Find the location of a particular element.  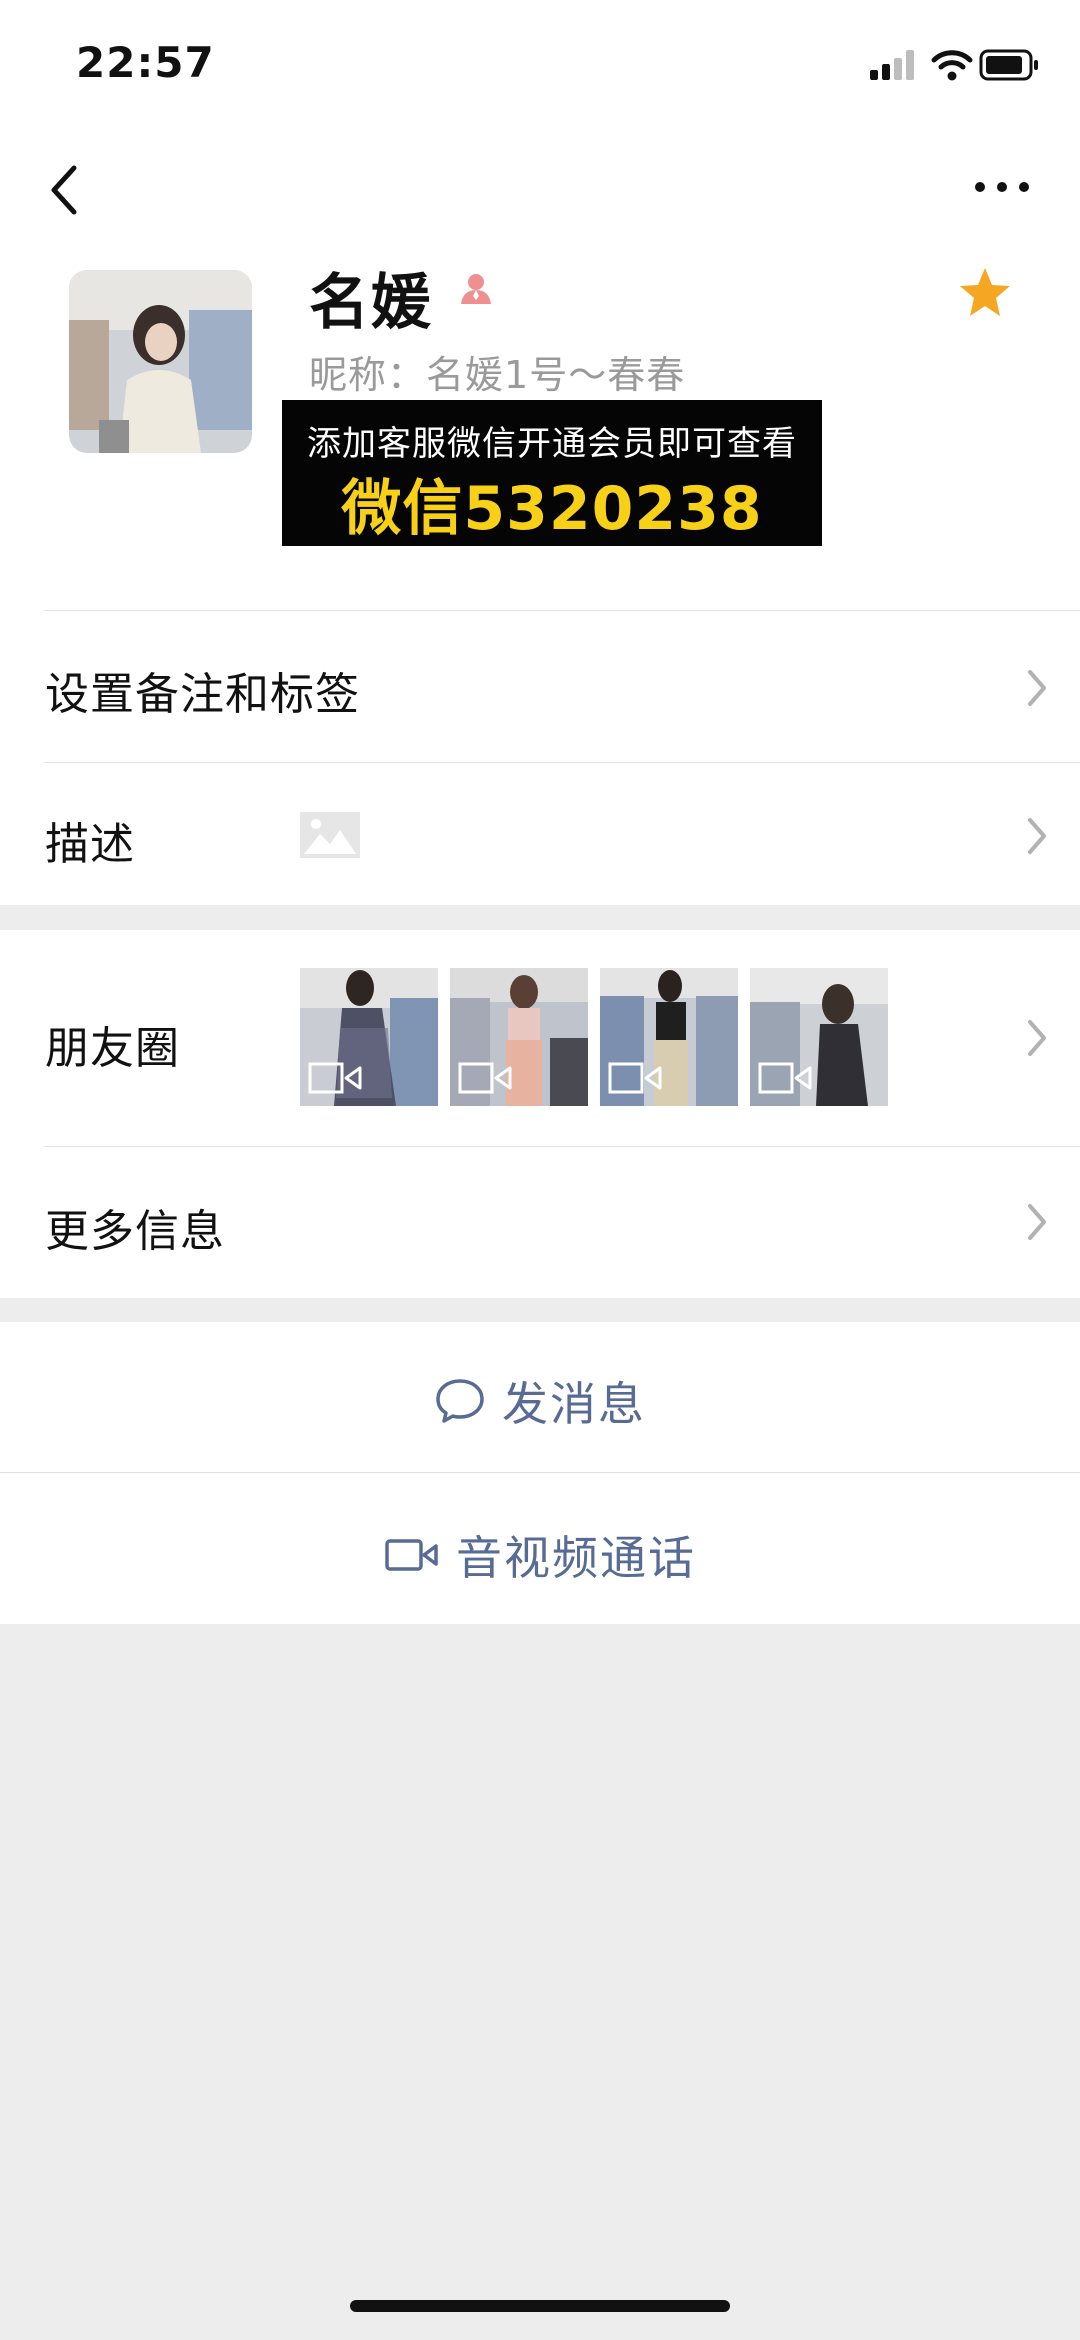

moments-thumbnails is located at coordinates (594, 1037).